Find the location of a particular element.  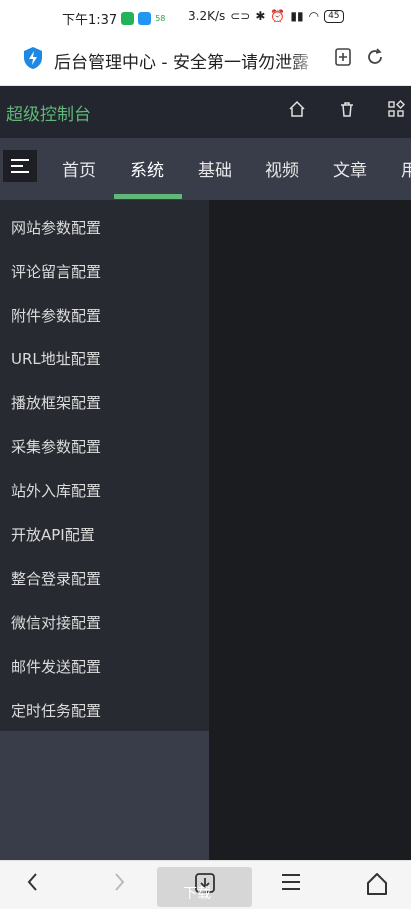

tab-home: 首页 is located at coordinates (79, 168).